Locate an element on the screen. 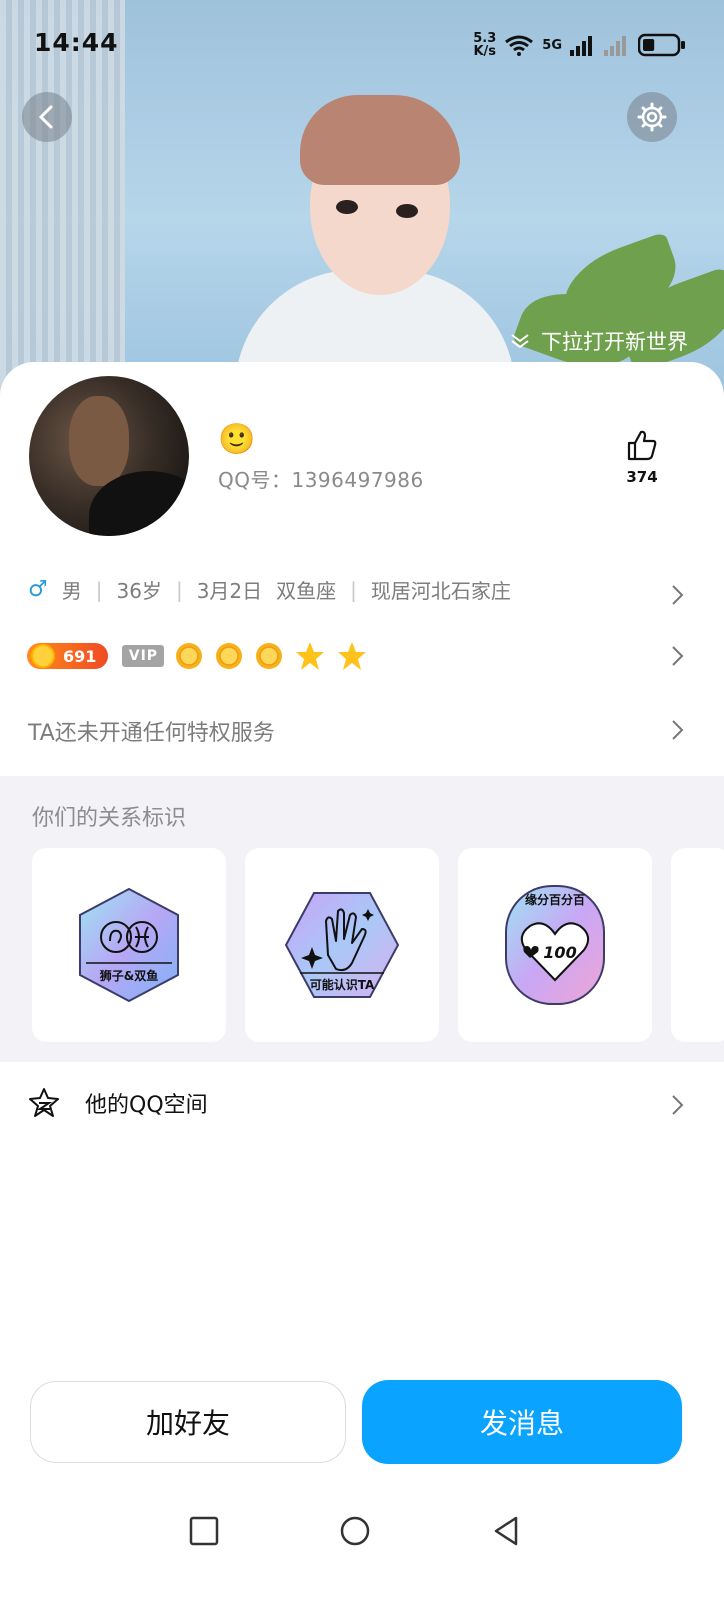 This screenshot has height=1600, width=724. relationship-title: 你们的关系标识 is located at coordinates (109, 818).